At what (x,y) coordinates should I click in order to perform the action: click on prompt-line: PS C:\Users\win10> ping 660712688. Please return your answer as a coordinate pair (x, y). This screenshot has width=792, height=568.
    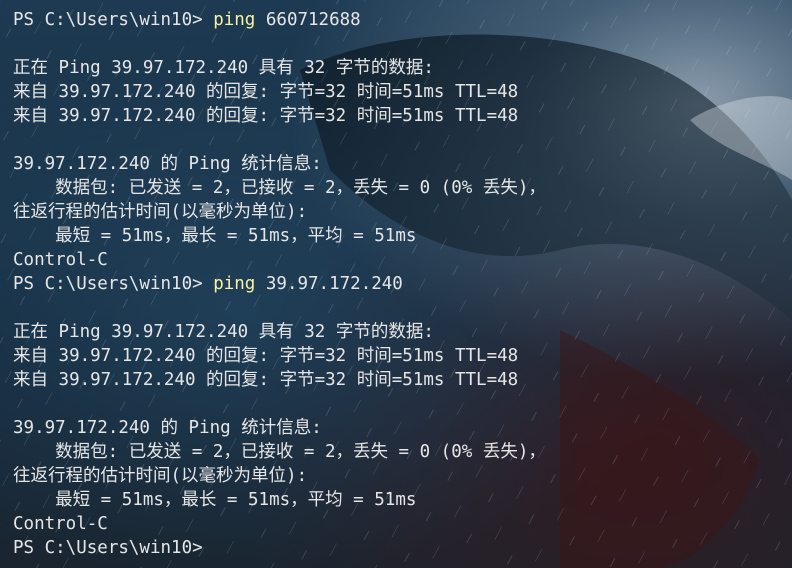
    Looking at the image, I should click on (402, 20).